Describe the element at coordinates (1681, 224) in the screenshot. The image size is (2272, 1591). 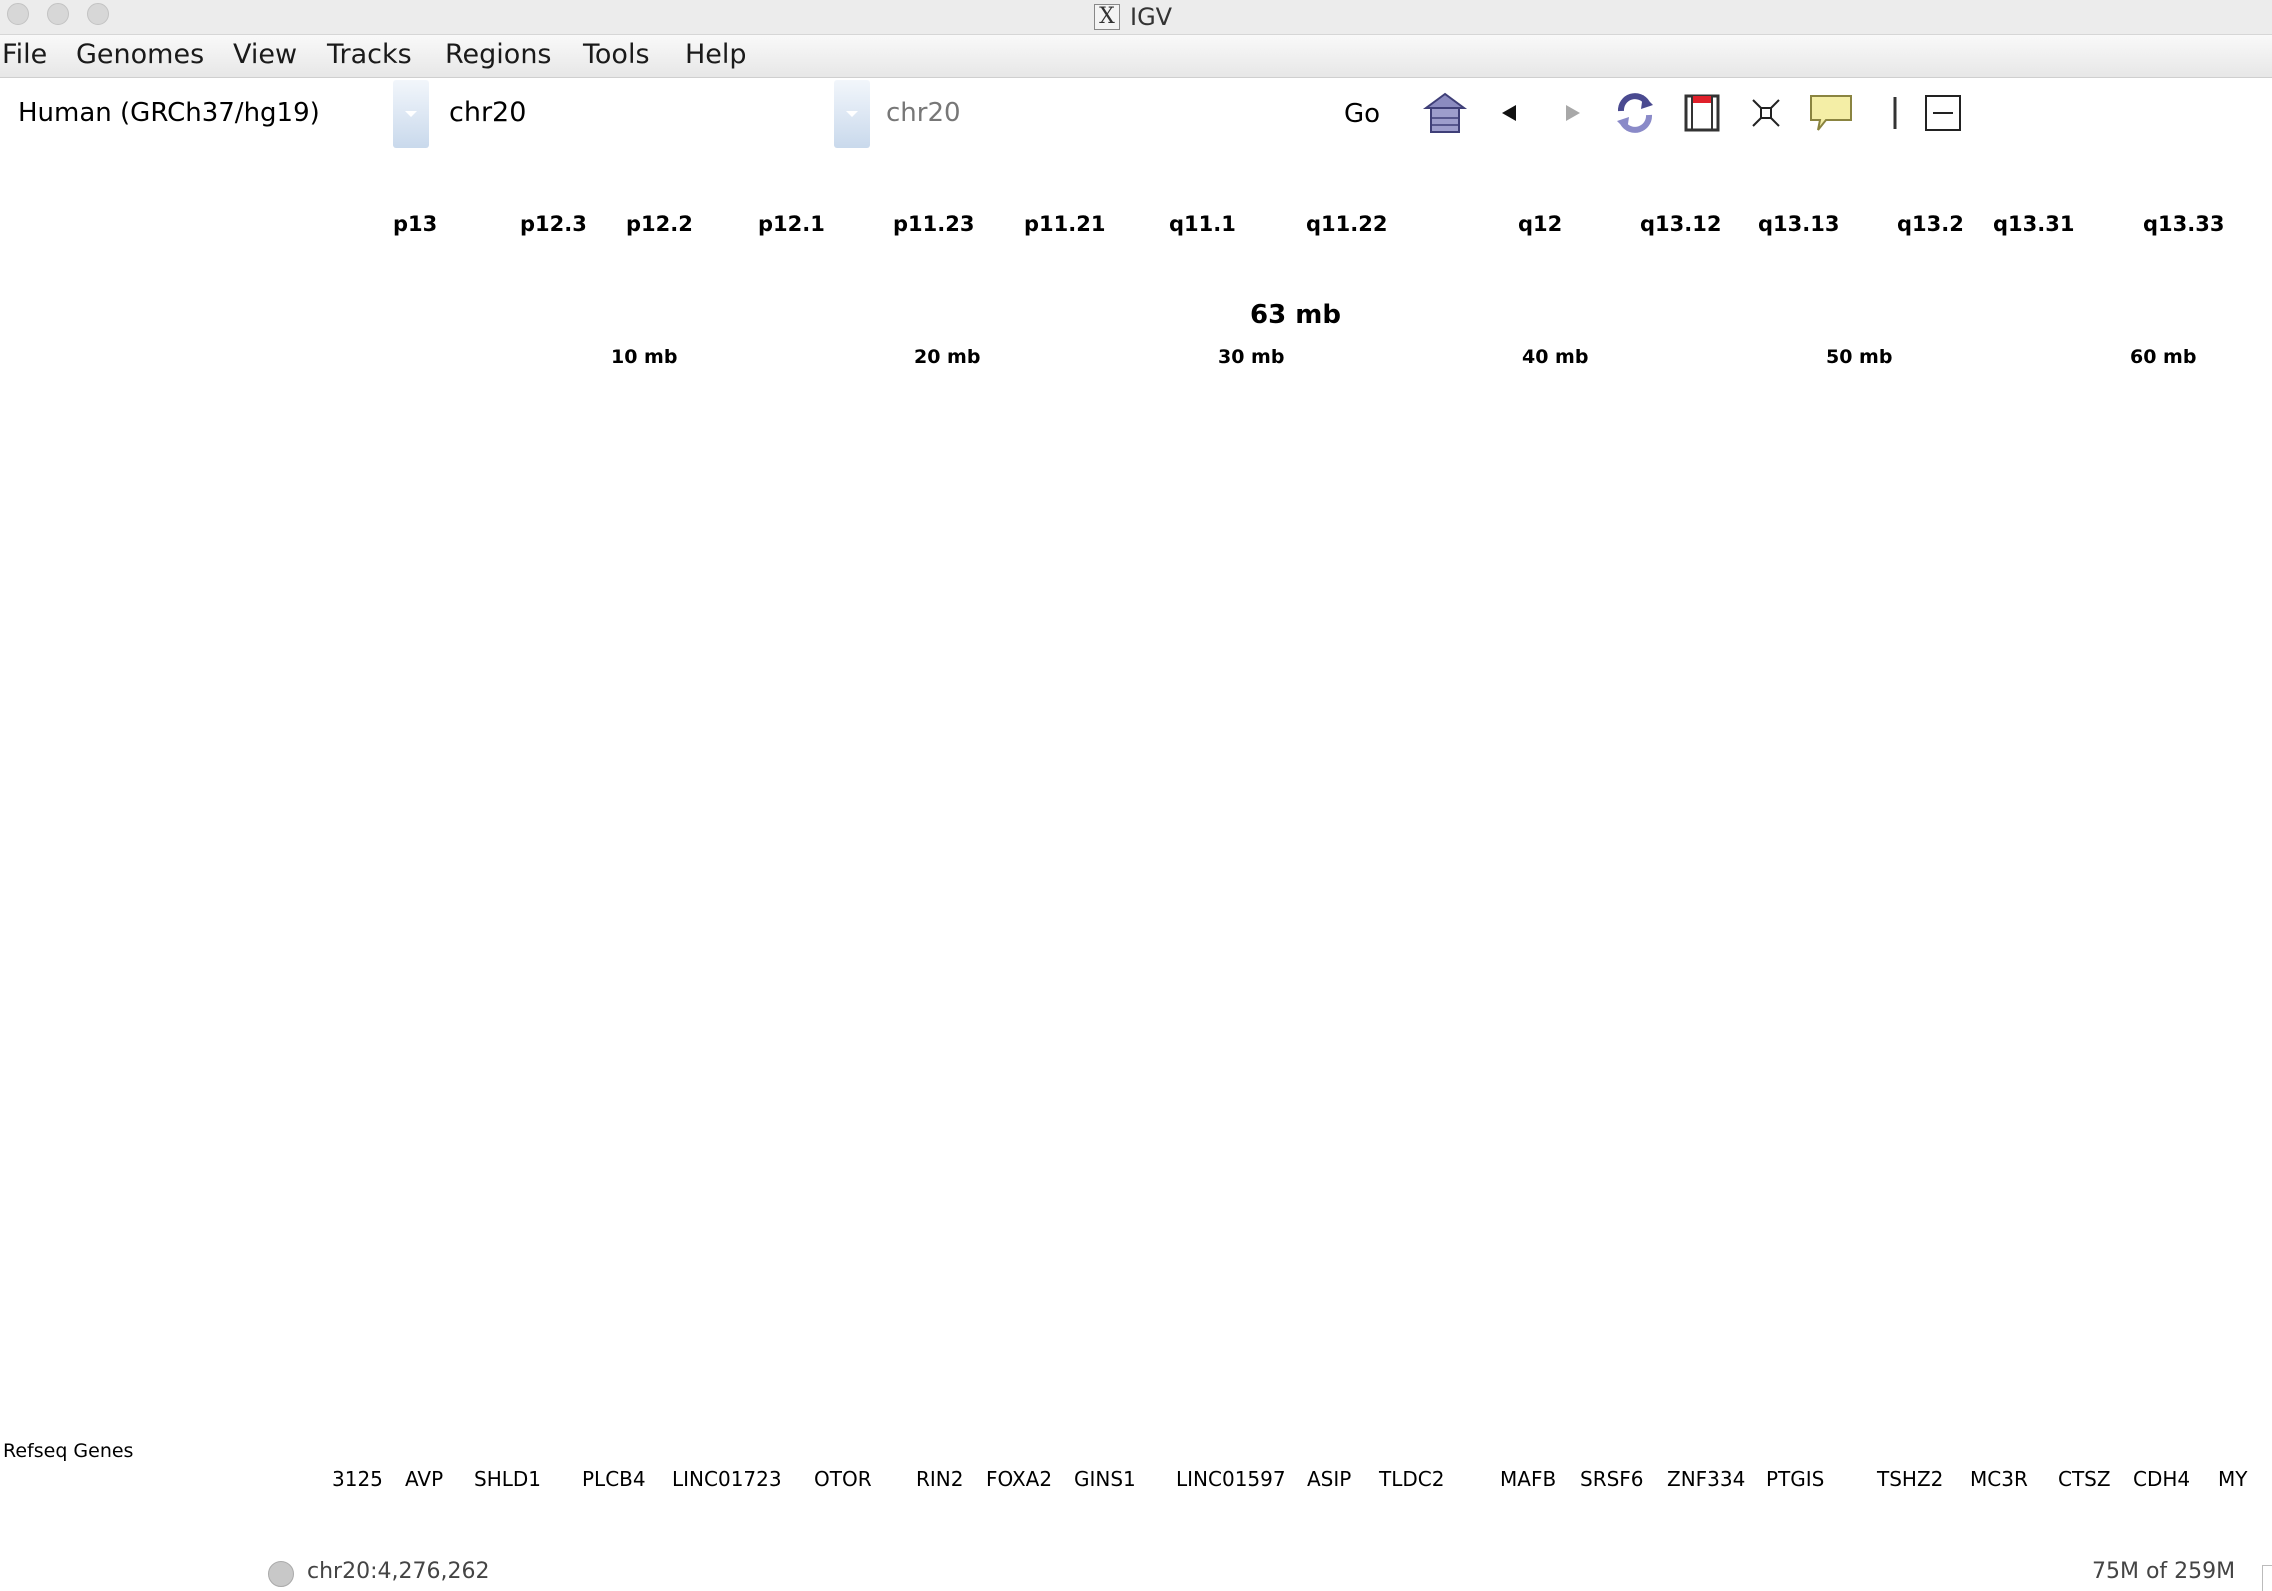
I see `band-label: q13.12` at that location.